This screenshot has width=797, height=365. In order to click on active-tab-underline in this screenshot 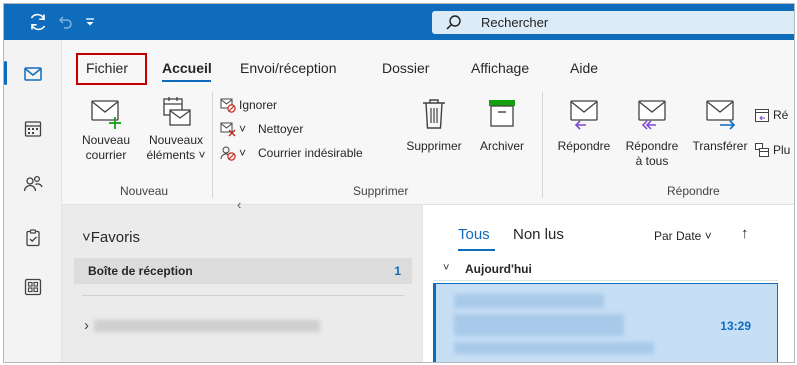, I will do `click(186, 81)`.